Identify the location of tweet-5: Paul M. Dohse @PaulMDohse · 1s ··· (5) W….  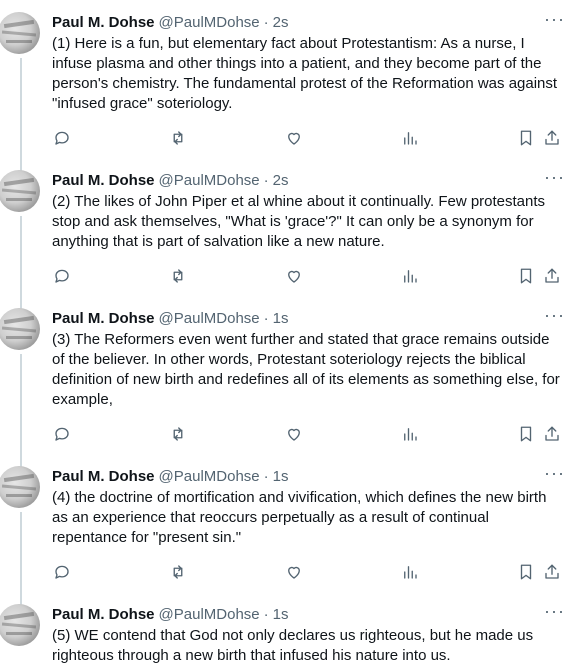
(285, 629).